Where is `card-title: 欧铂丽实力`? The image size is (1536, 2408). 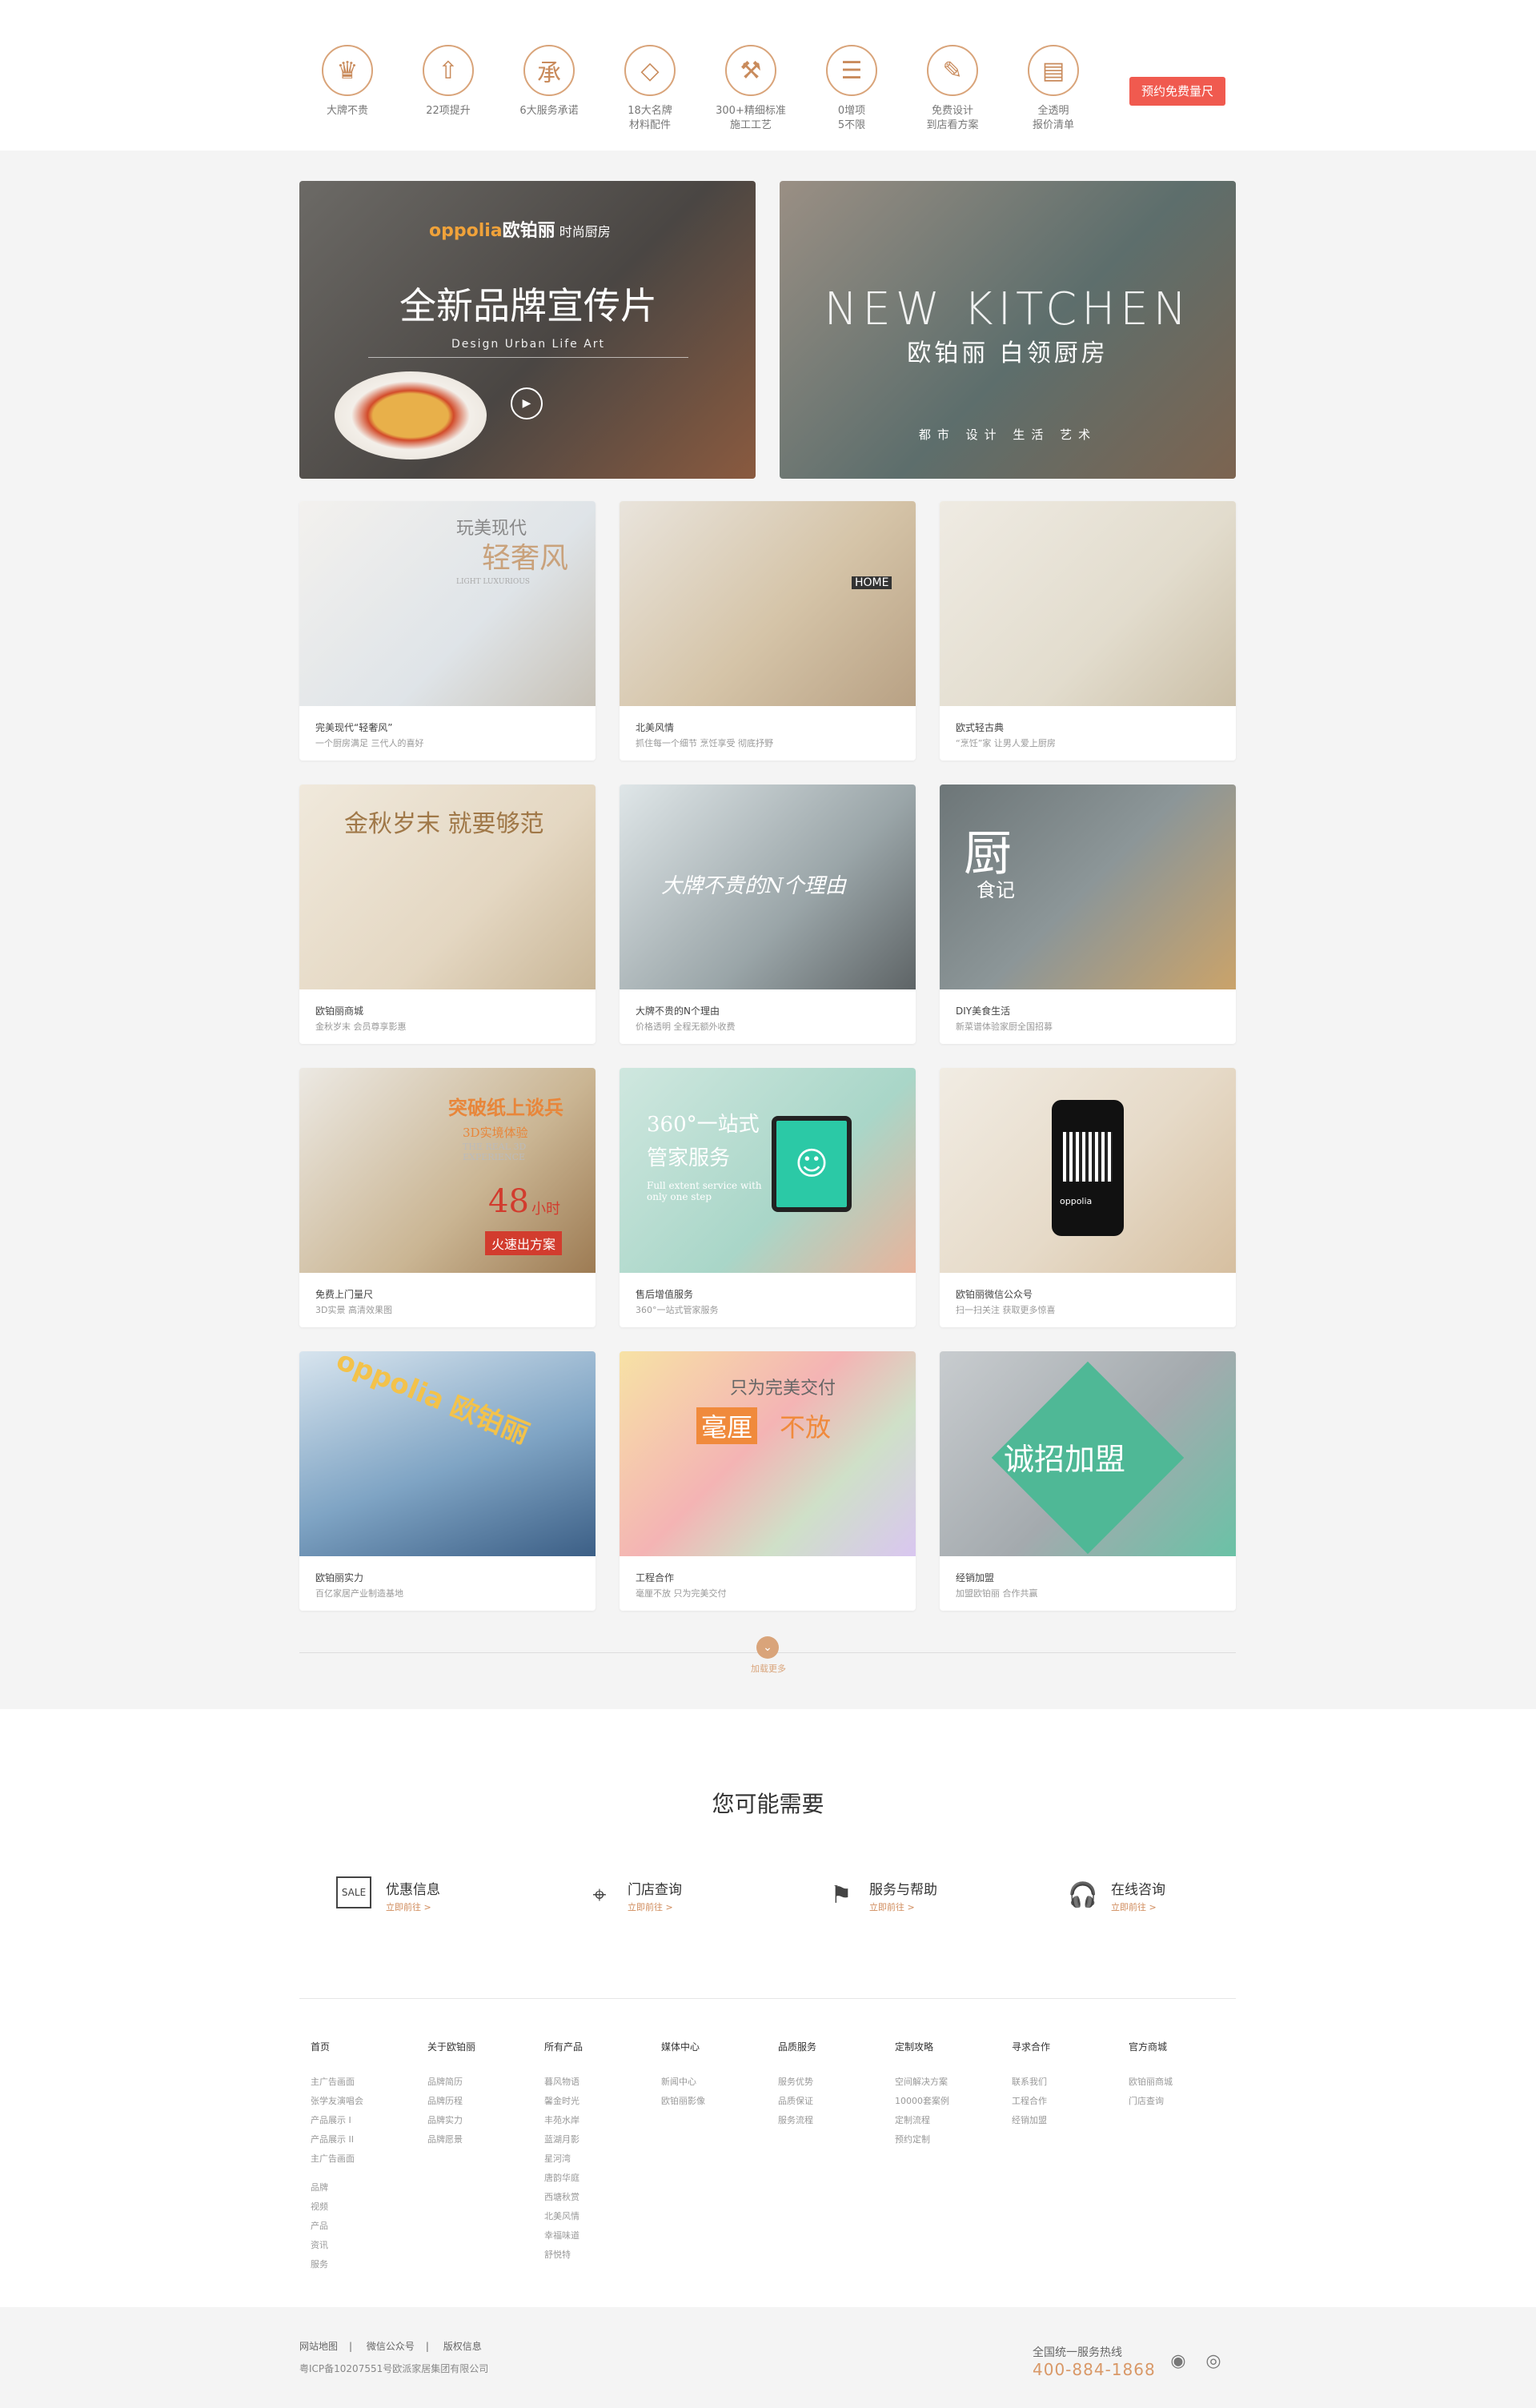
card-title: 欧铂丽实力 is located at coordinates (339, 1577).